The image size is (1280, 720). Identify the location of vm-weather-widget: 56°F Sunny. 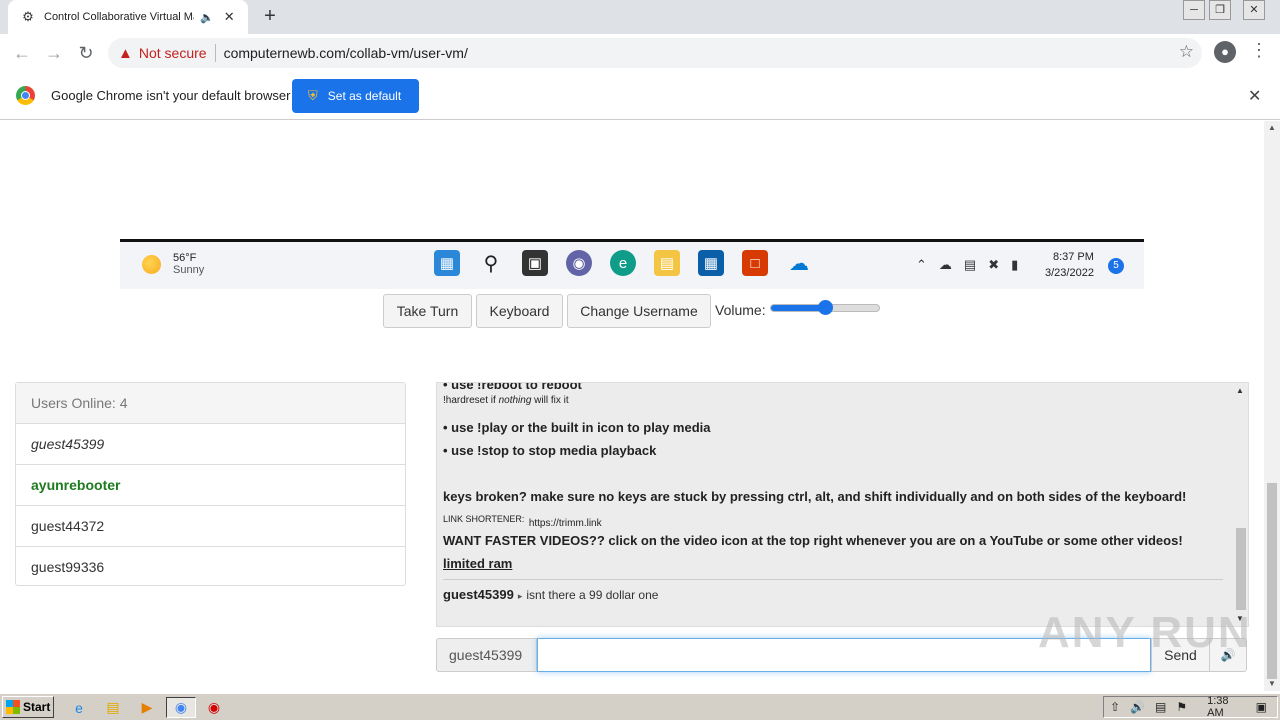
(173, 264).